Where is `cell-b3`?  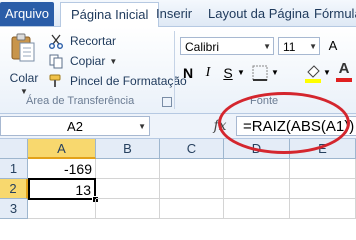 cell-b3 is located at coordinates (128, 209).